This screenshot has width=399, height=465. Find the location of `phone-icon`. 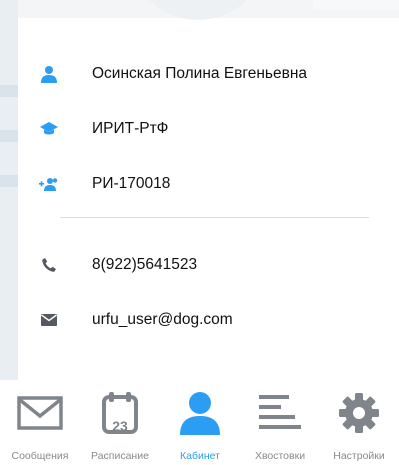

phone-icon is located at coordinates (49, 265).